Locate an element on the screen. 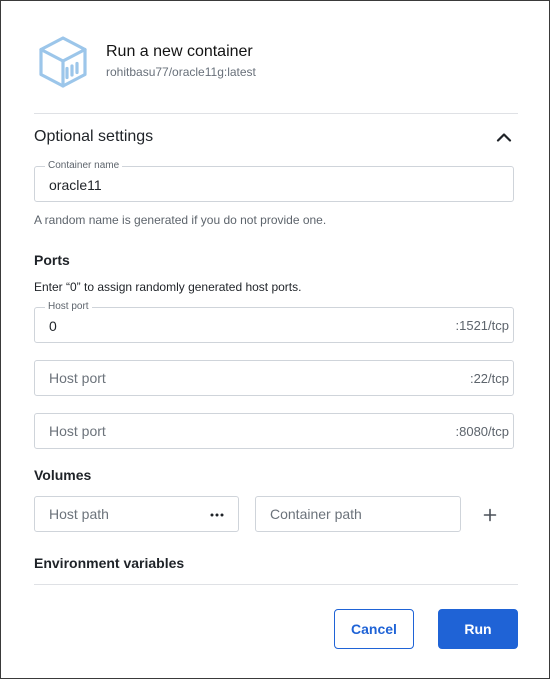  host-path-input is located at coordinates (136, 514).